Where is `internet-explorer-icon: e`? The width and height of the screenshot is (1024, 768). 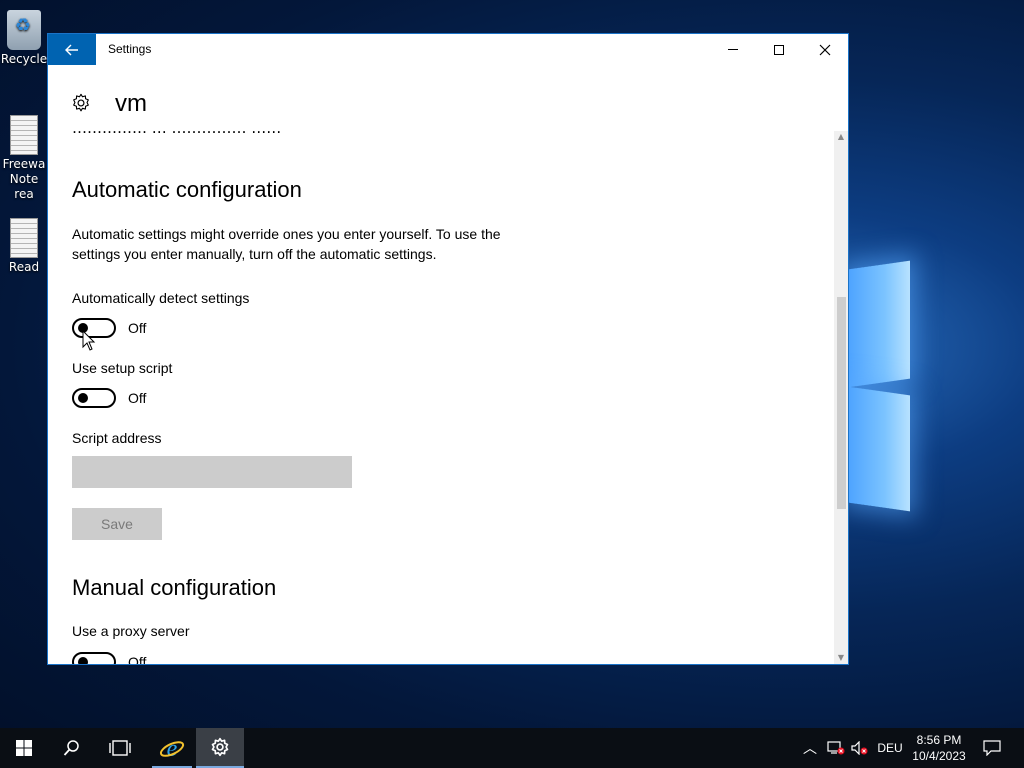
internet-explorer-icon: e is located at coordinates (172, 748).